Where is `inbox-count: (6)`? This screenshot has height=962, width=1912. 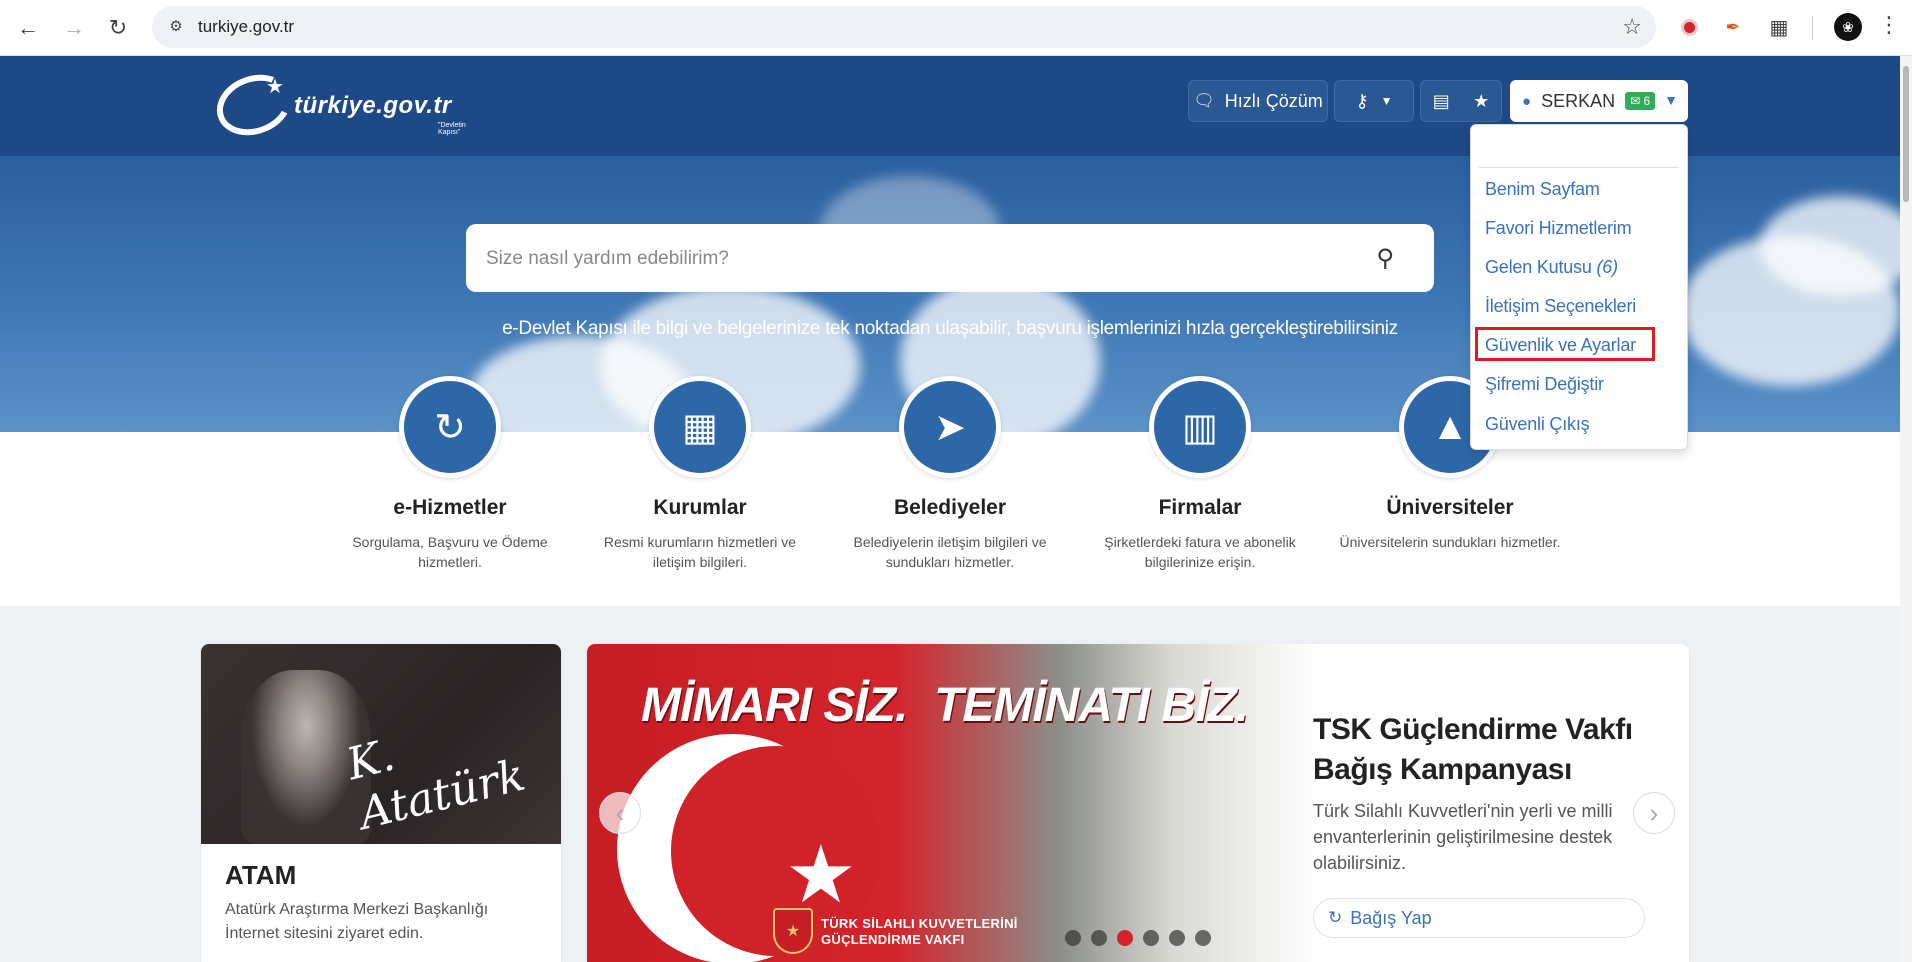 inbox-count: (6) is located at coordinates (1607, 267).